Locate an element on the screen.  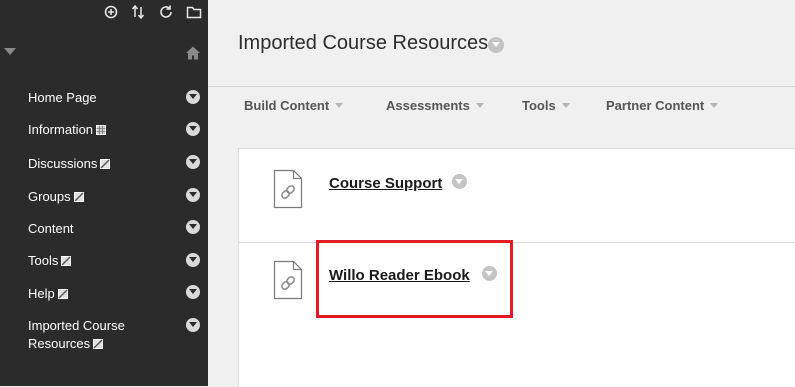
tools-label: Tools is located at coordinates (539, 105).